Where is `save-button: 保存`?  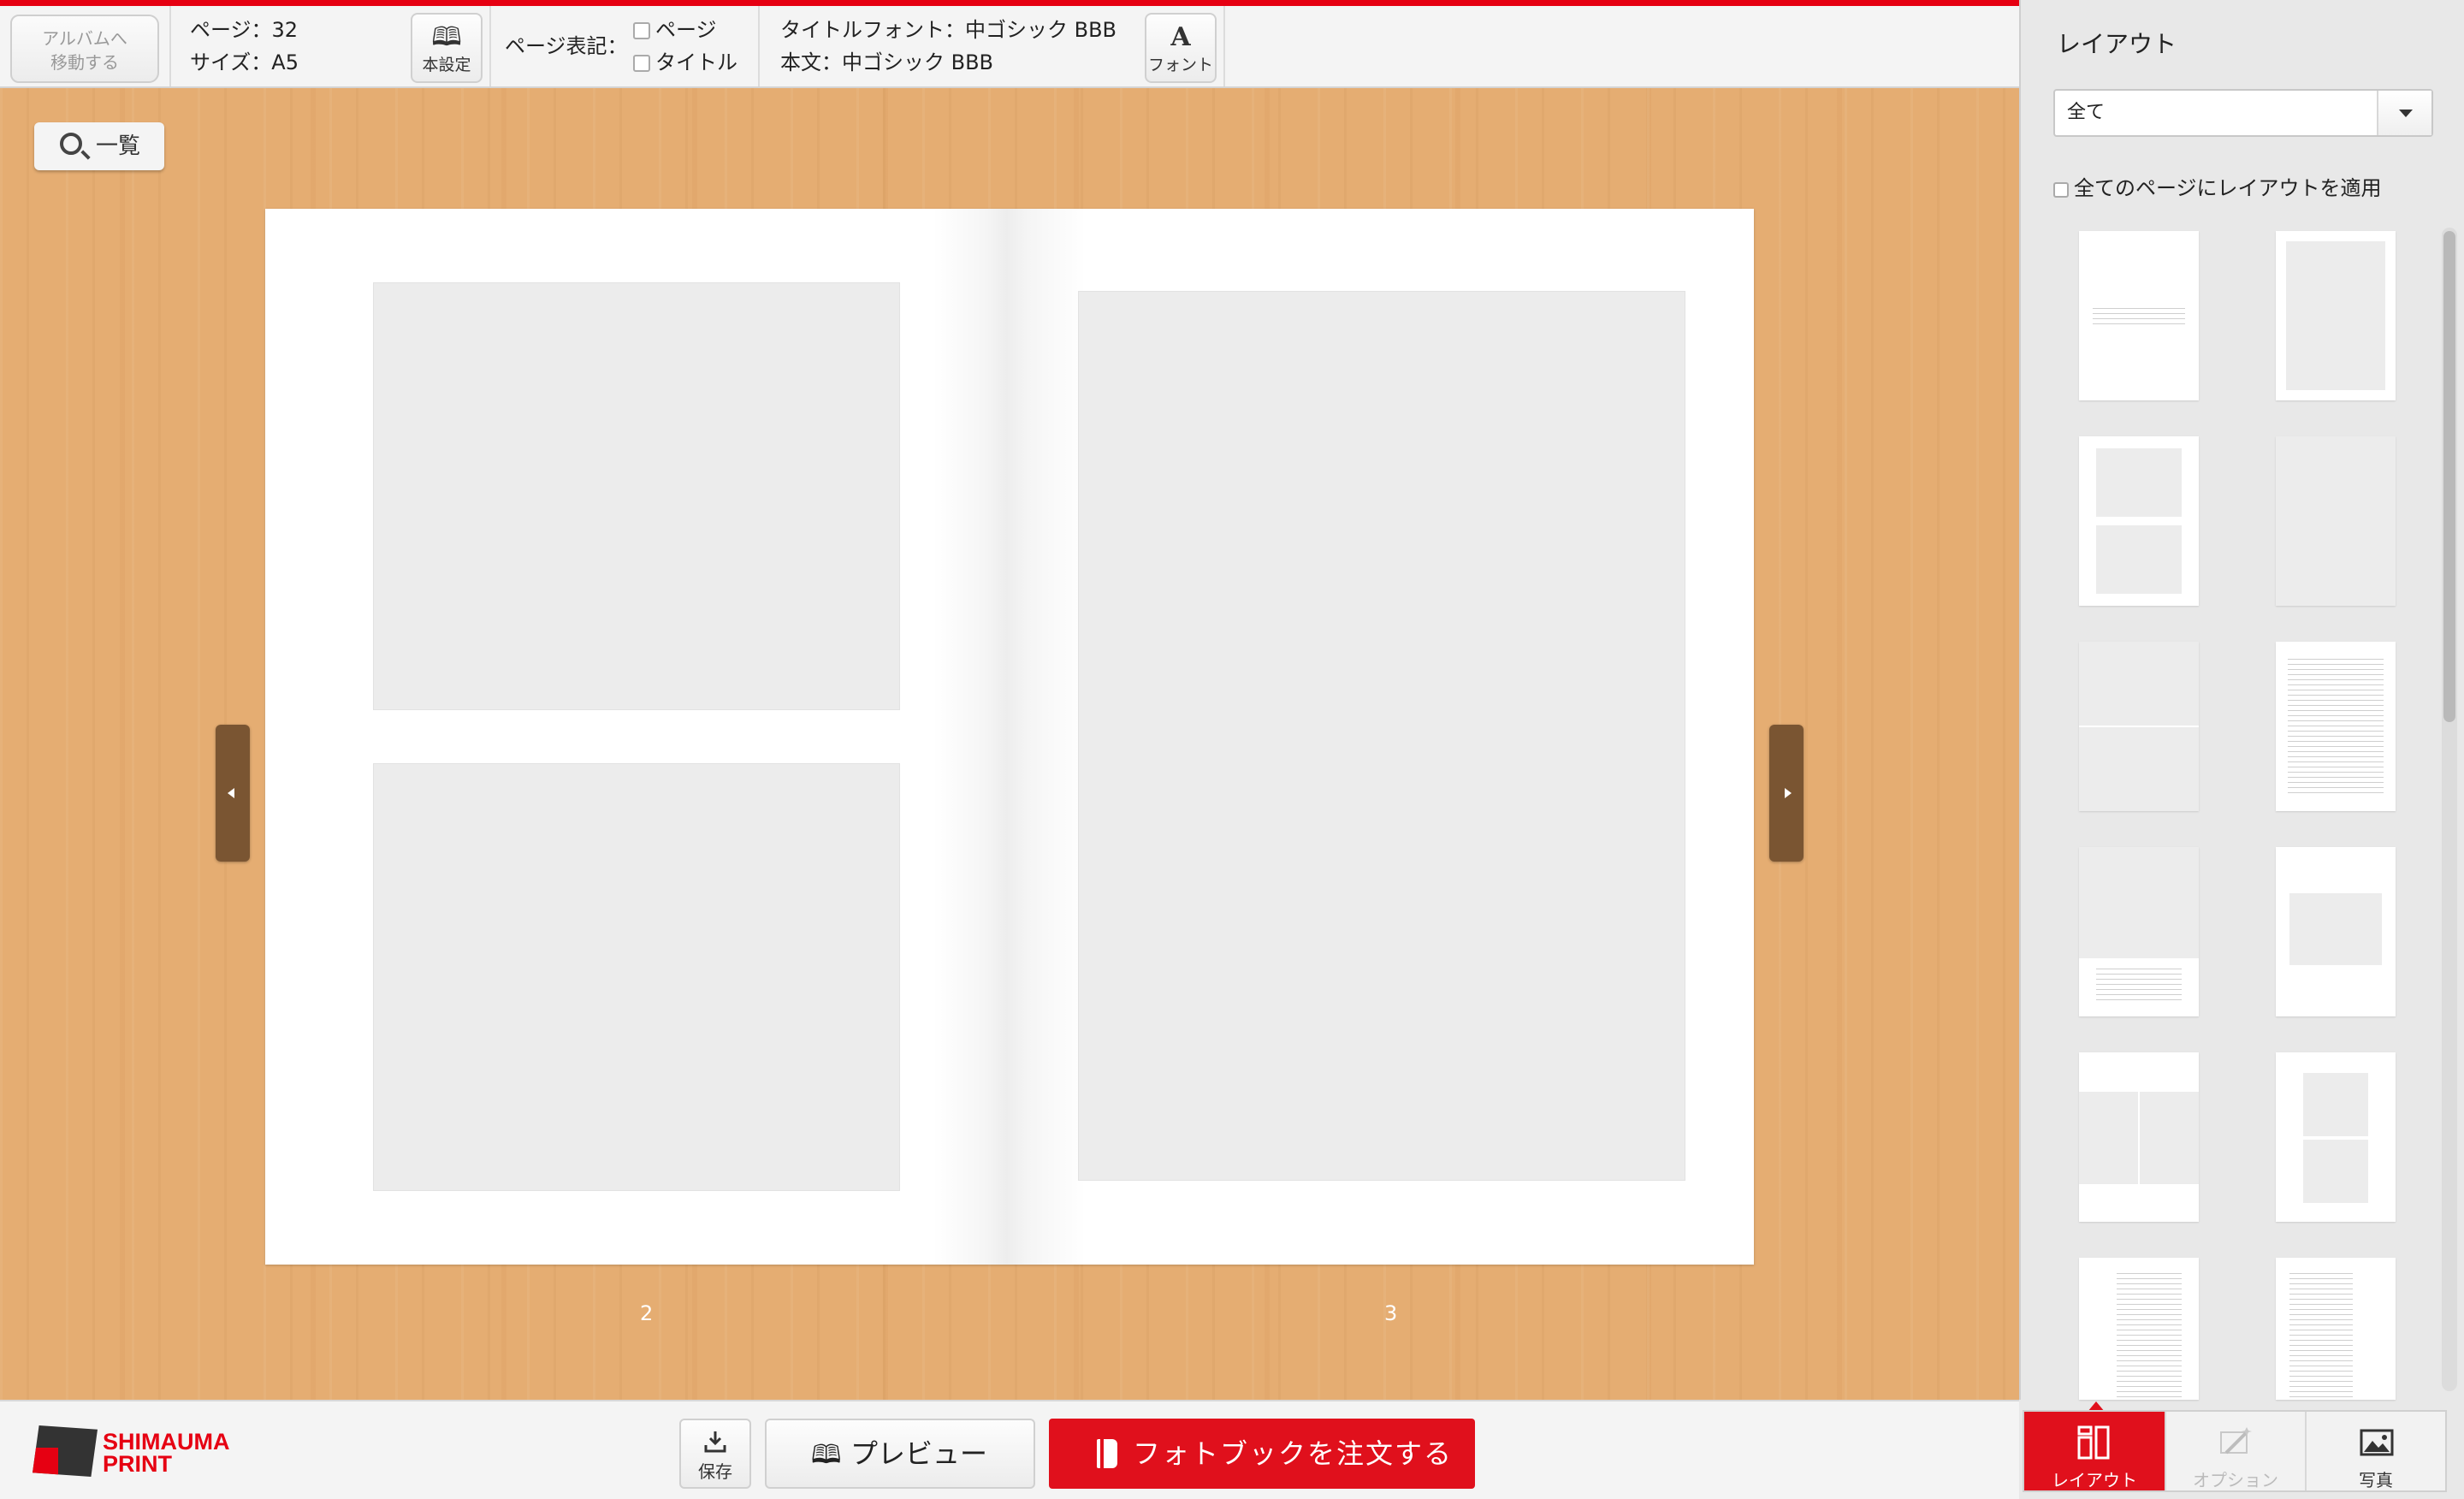 save-button: 保存 is located at coordinates (715, 1454).